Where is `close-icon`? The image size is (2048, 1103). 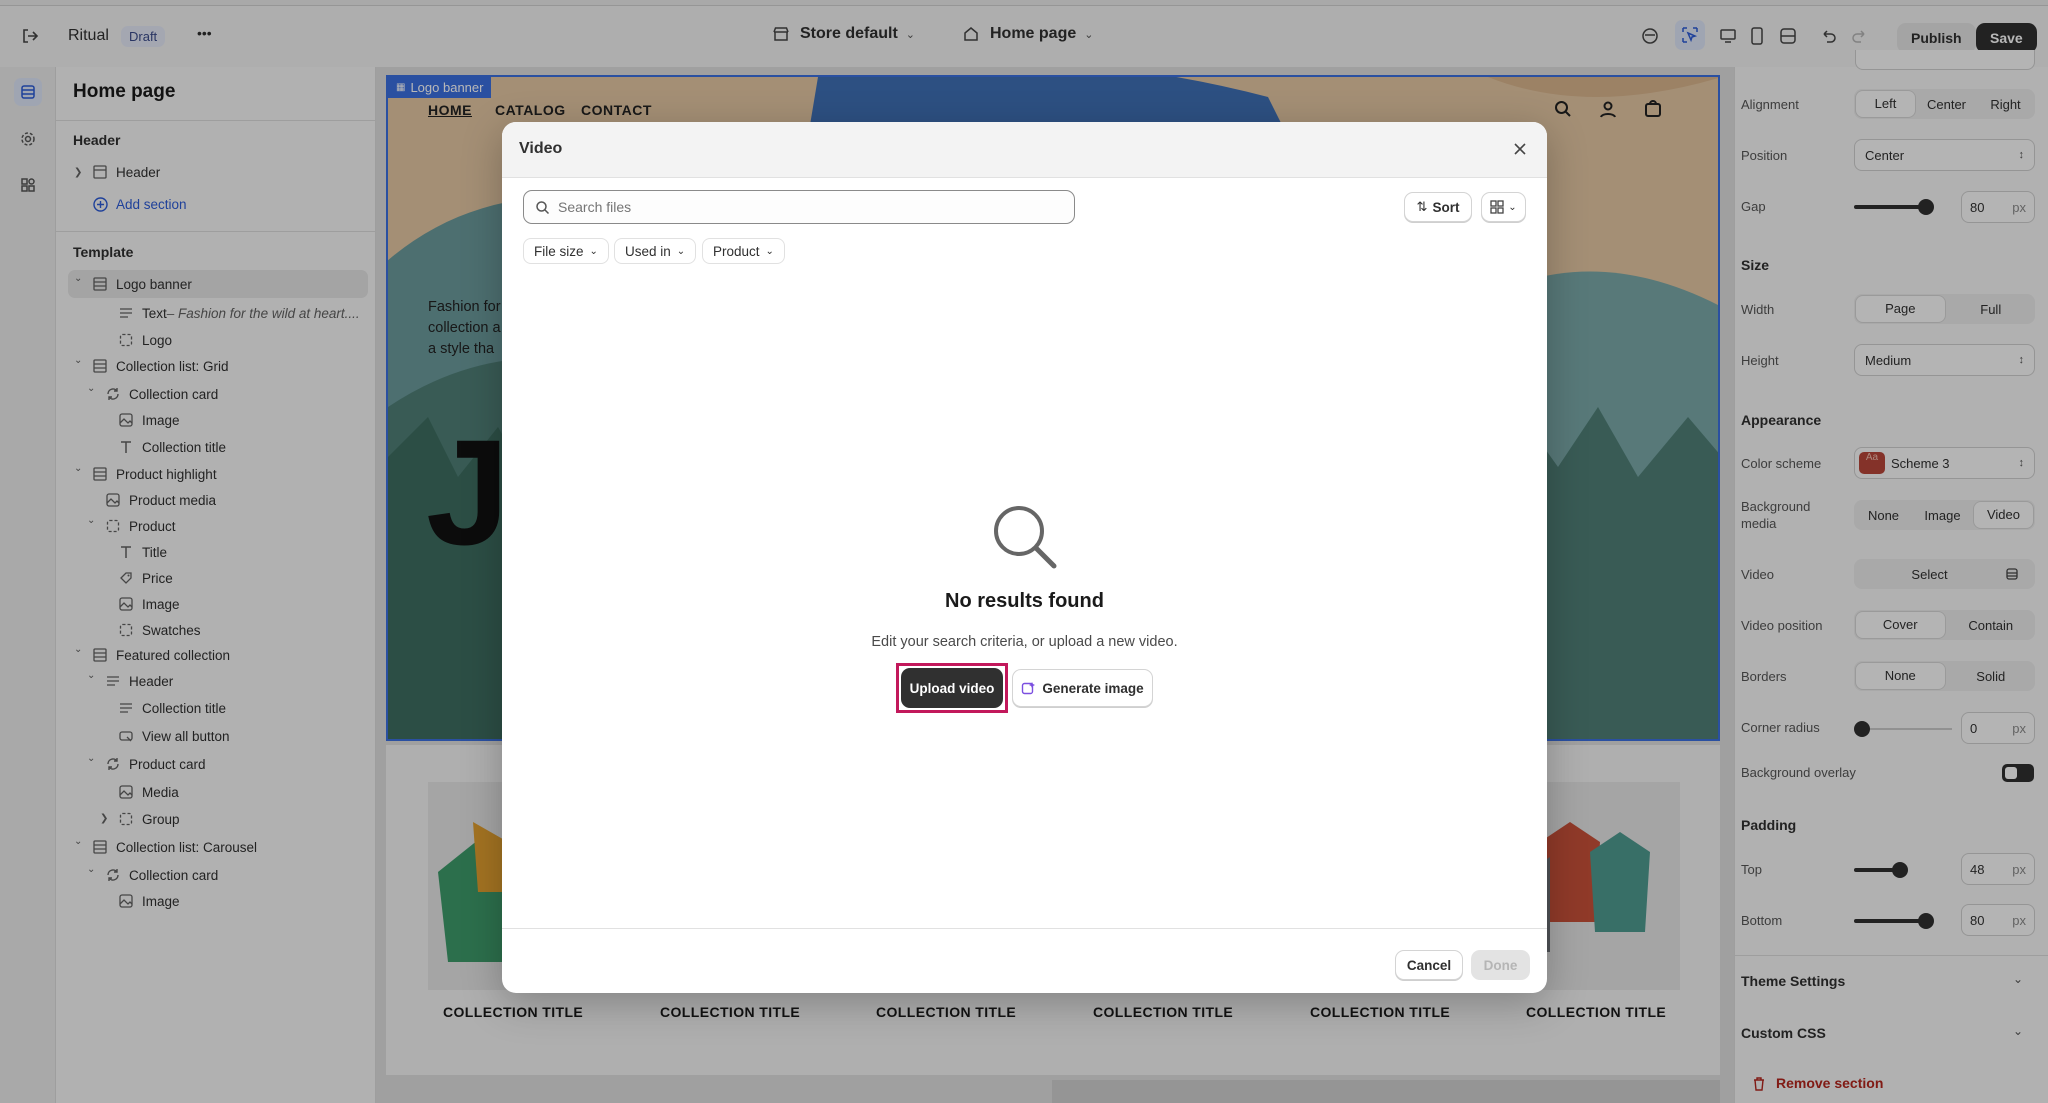 close-icon is located at coordinates (1520, 149).